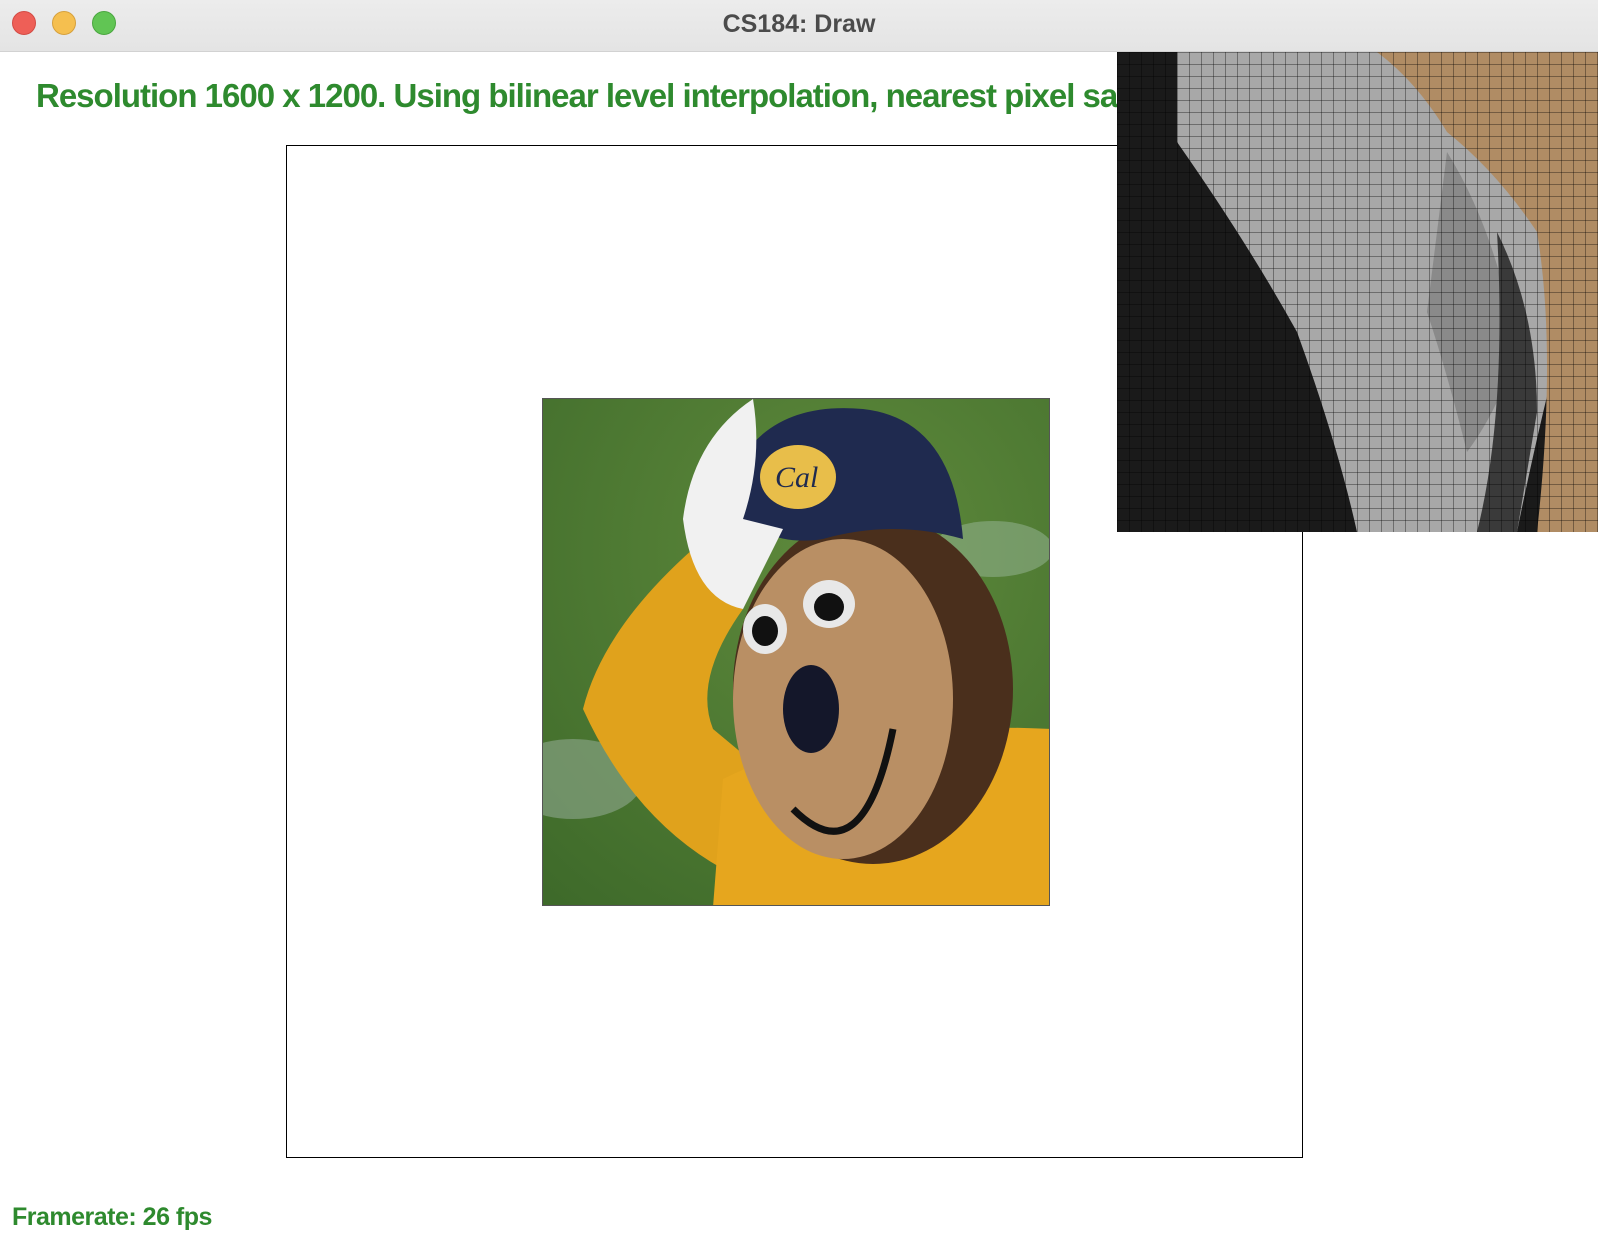 This screenshot has height=1246, width=1598. I want to click on cal-logo: Cal, so click(796, 477).